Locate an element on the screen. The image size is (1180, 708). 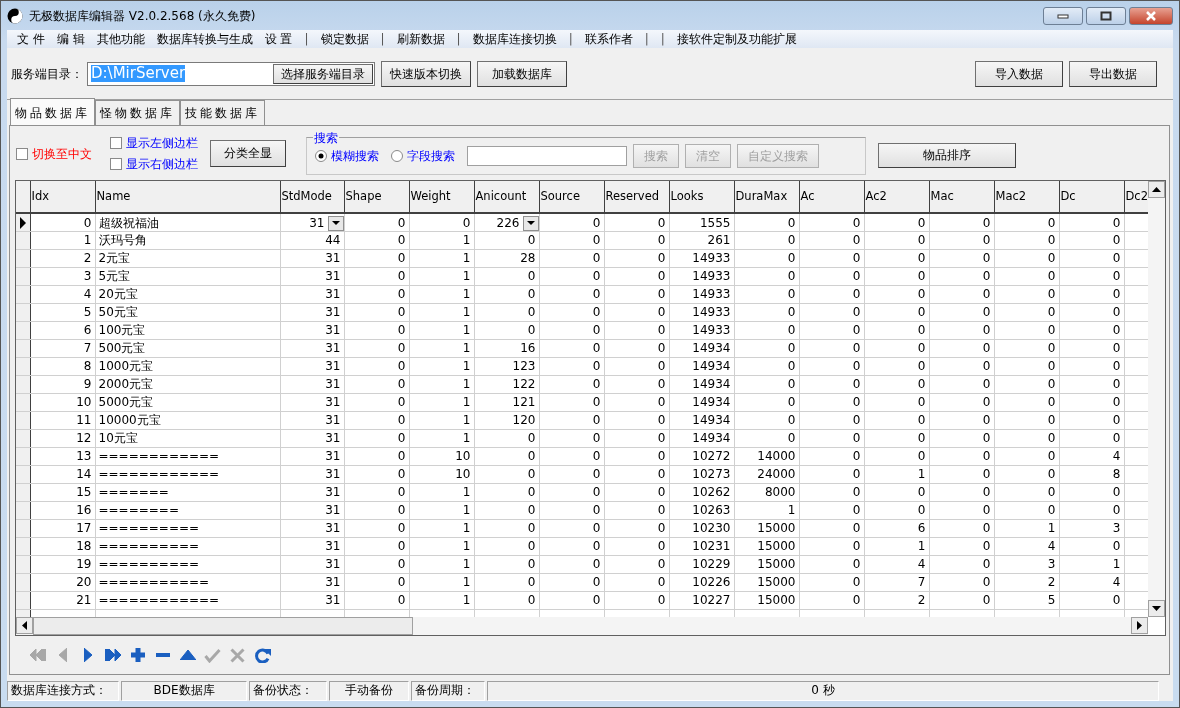
search-field is located at coordinates (547, 156).